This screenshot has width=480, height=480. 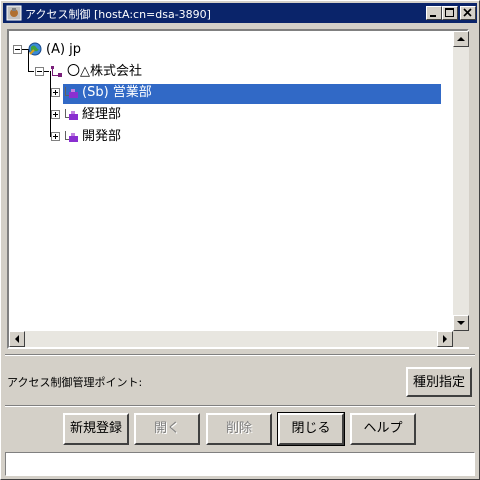 I want to click on close-window-button, so click(x=468, y=13).